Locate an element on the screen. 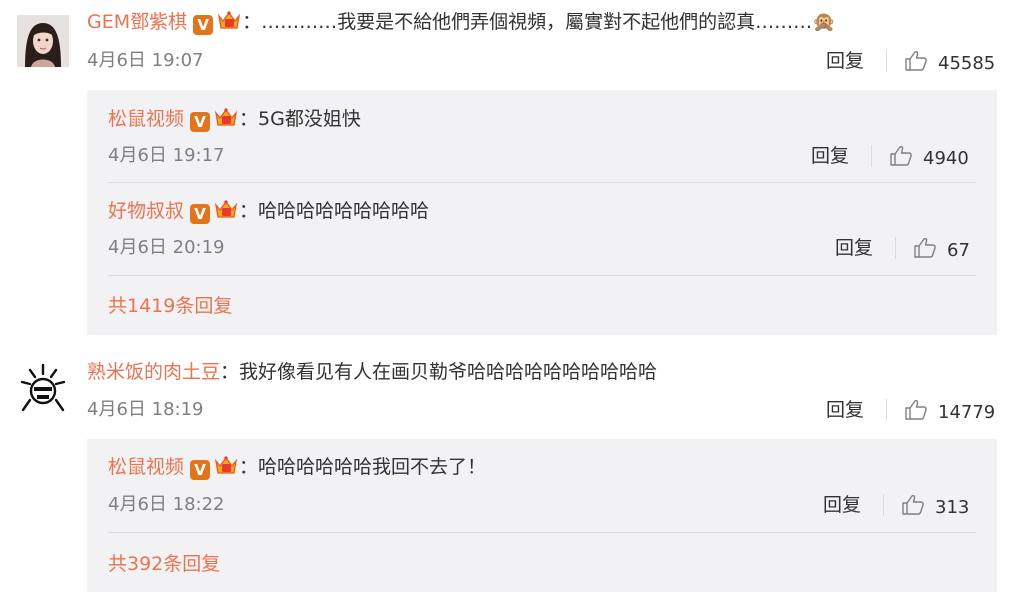 The height and width of the screenshot is (607, 1010). reply-time: 4月6日 20:19 is located at coordinates (166, 247).